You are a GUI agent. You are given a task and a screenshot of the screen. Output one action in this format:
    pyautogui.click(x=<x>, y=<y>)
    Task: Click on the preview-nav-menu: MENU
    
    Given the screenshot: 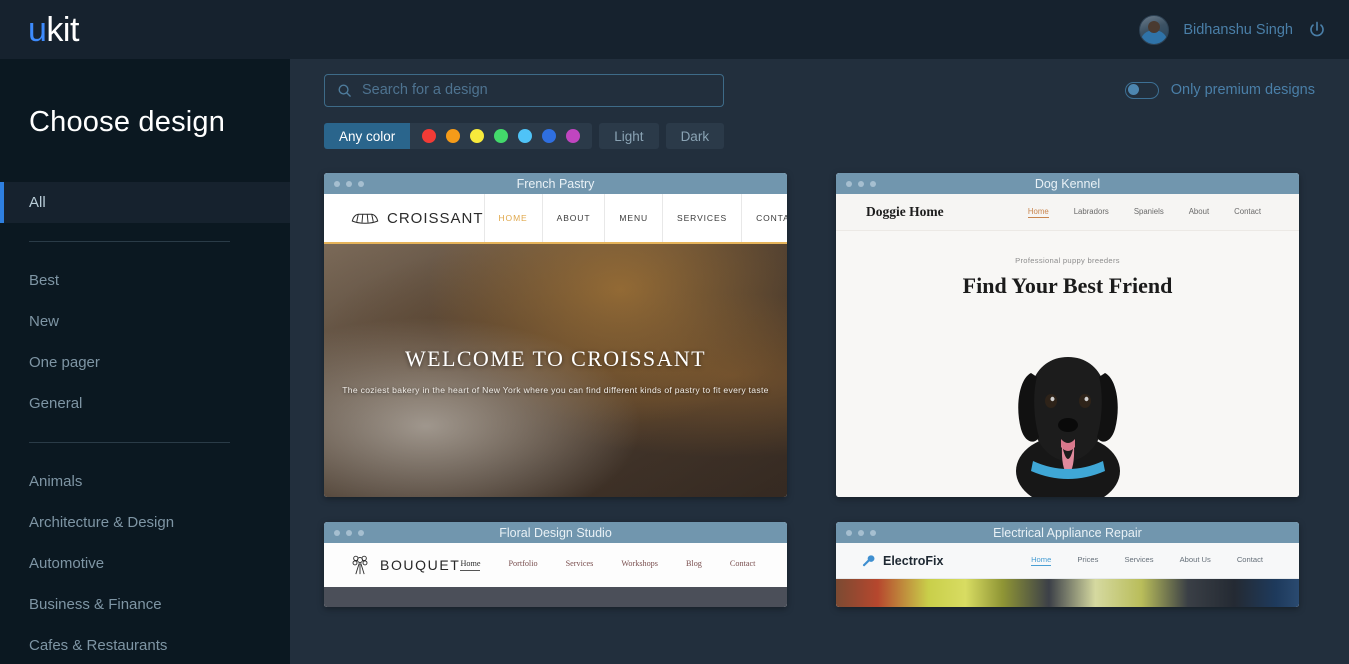 What is the action you would take?
    pyautogui.click(x=633, y=218)
    